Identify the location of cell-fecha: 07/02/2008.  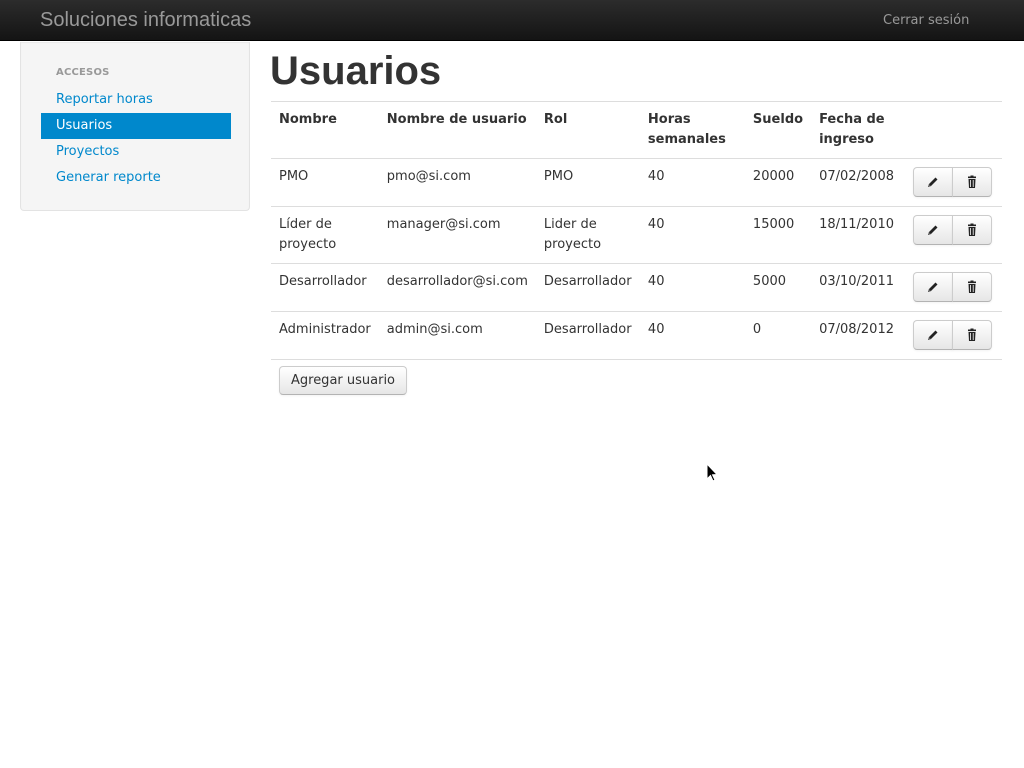
(858, 182).